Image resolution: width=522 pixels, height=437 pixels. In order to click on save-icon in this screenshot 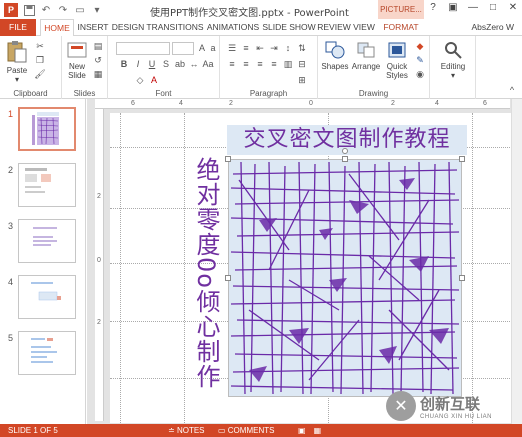, I will do `click(29, 10)`.